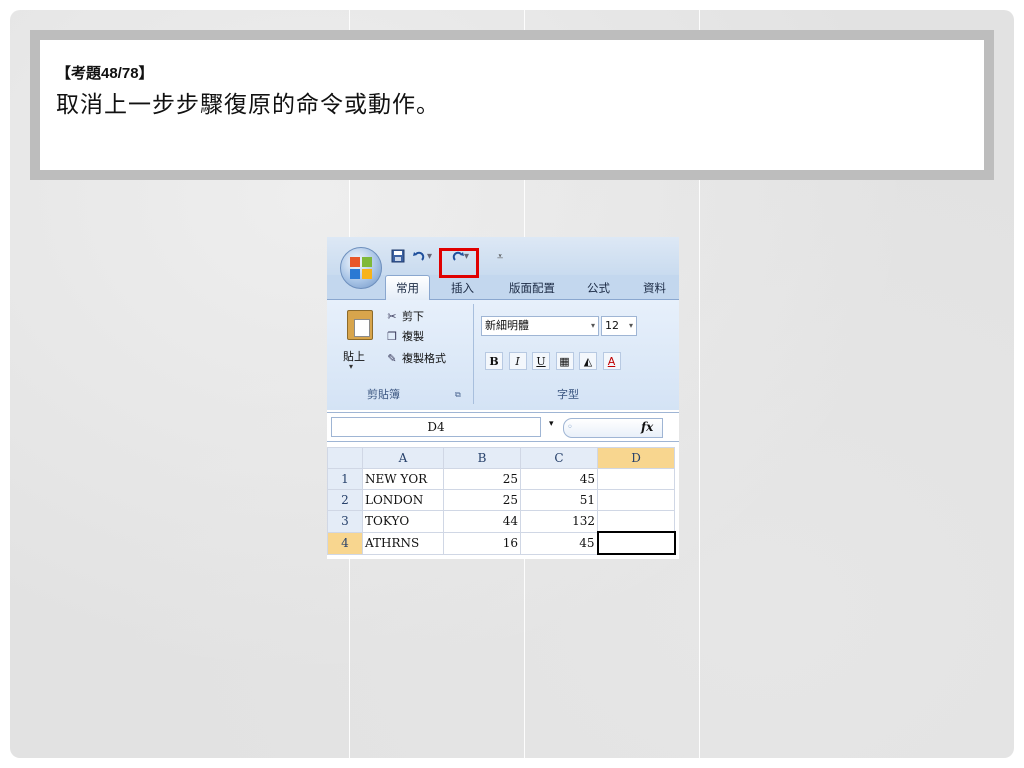  What do you see at coordinates (541, 361) in the screenshot?
I see `underline-button: U` at bounding box center [541, 361].